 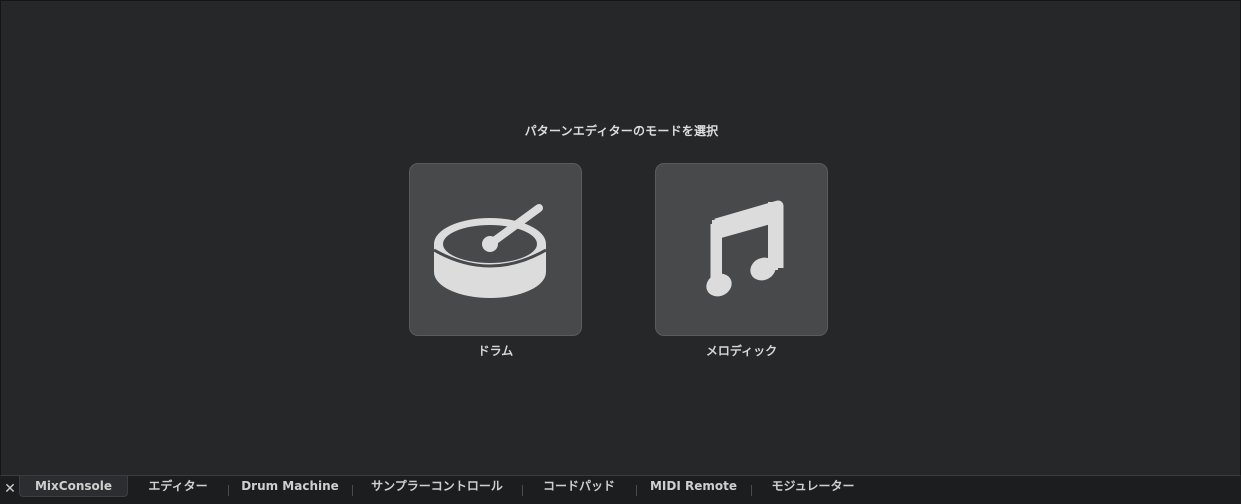 I want to click on tab-sampler-control: サンプラーコントロール, so click(x=437, y=486).